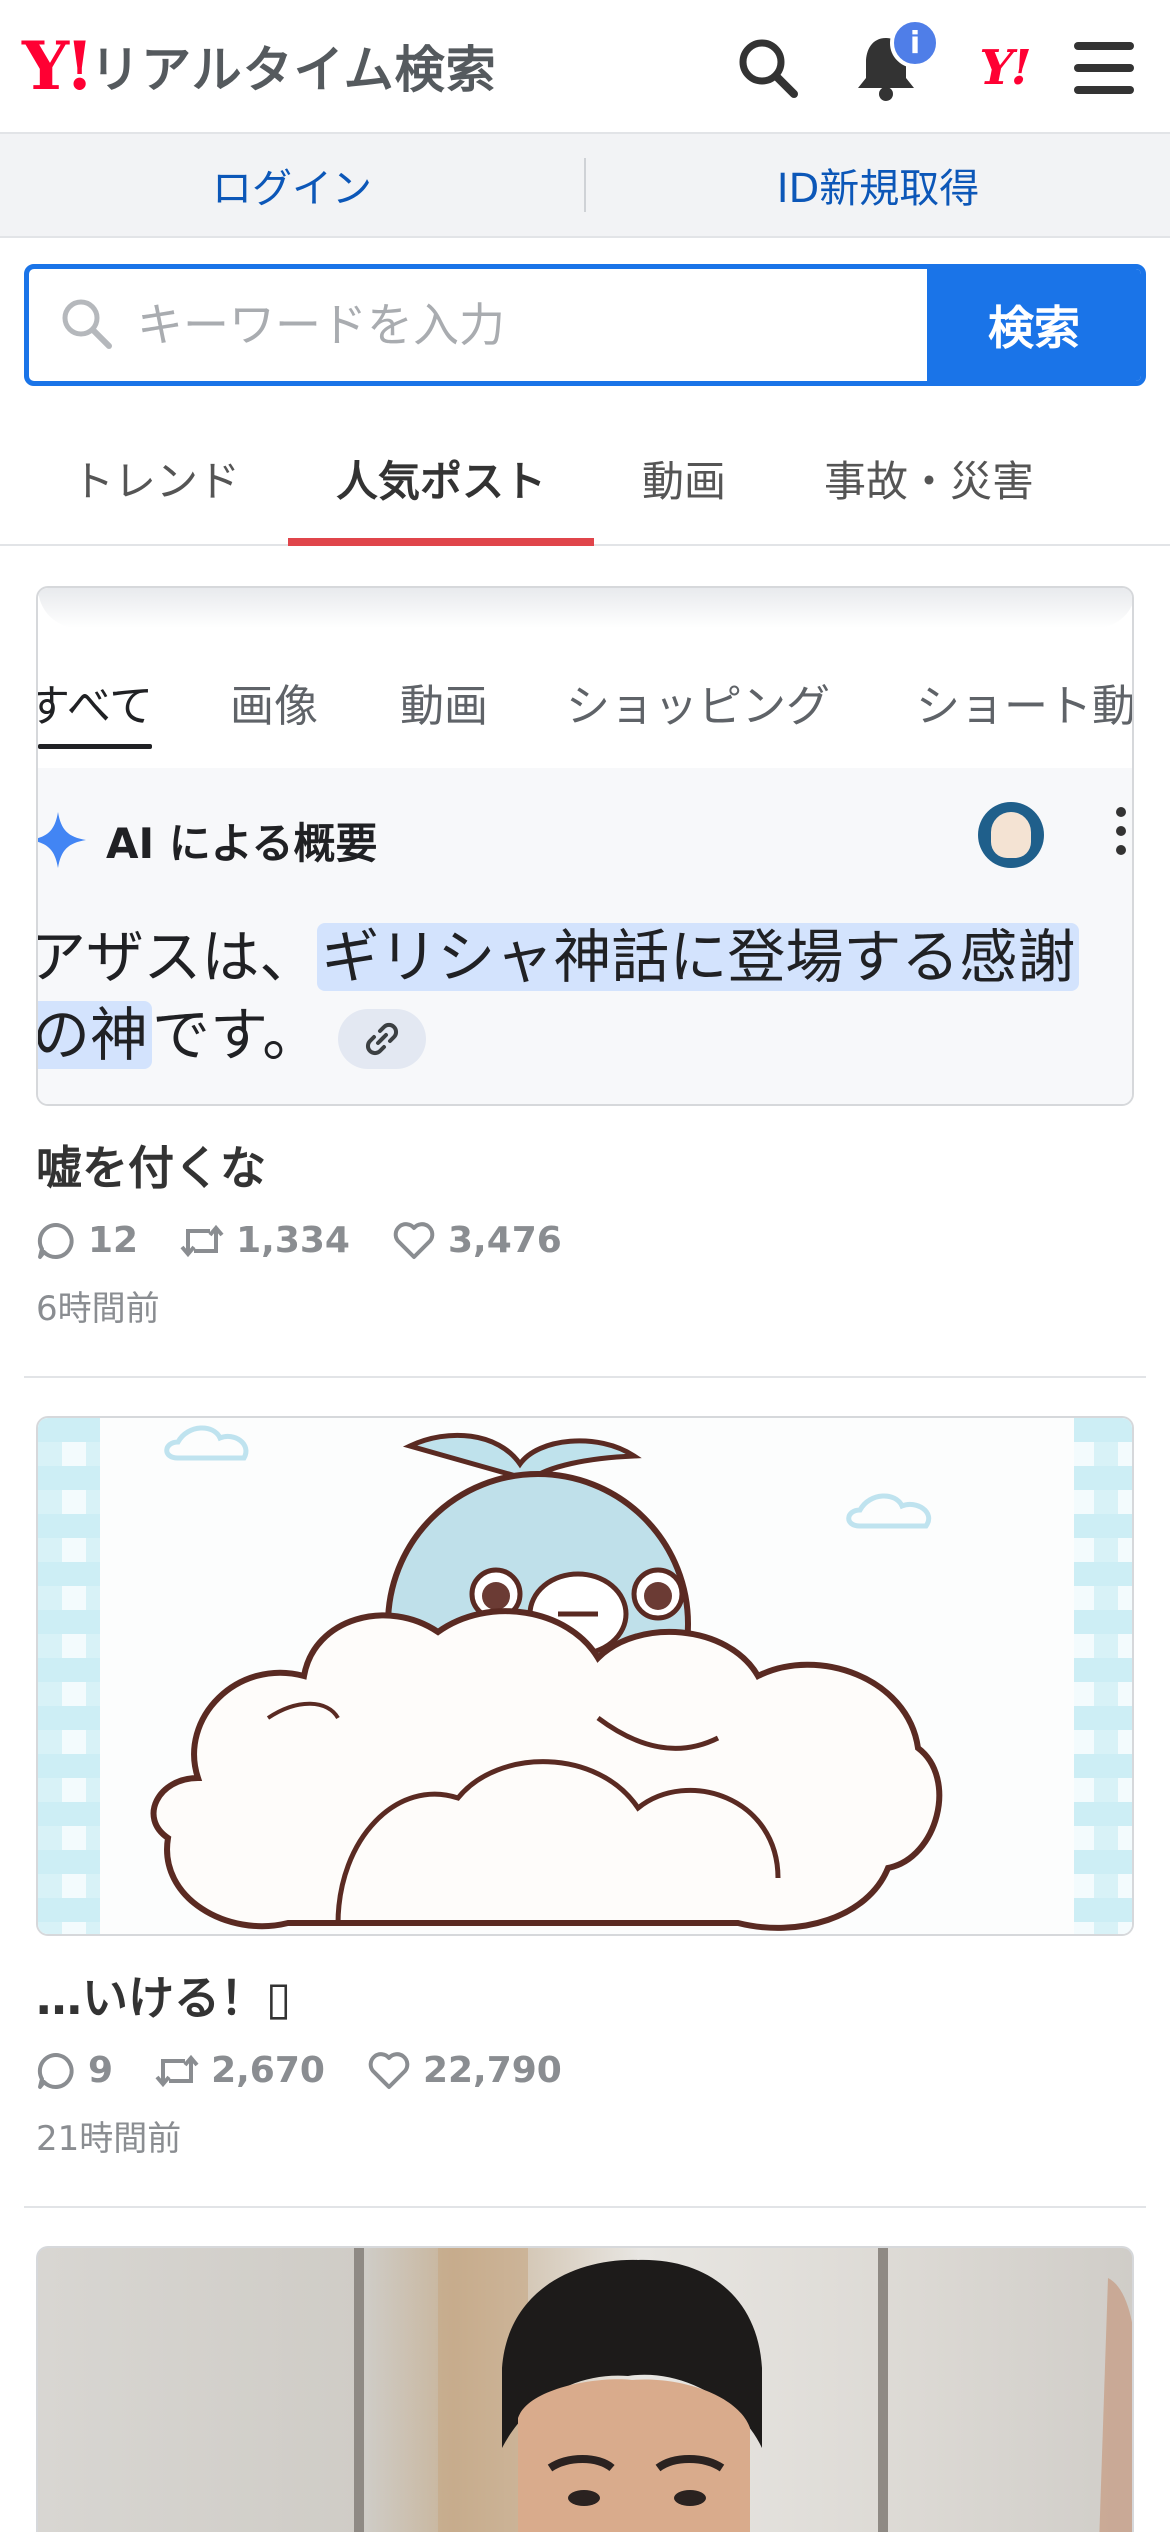 This screenshot has width=1170, height=2532. Describe the element at coordinates (585, 608) in the screenshot. I see `image-top-shadow` at that location.